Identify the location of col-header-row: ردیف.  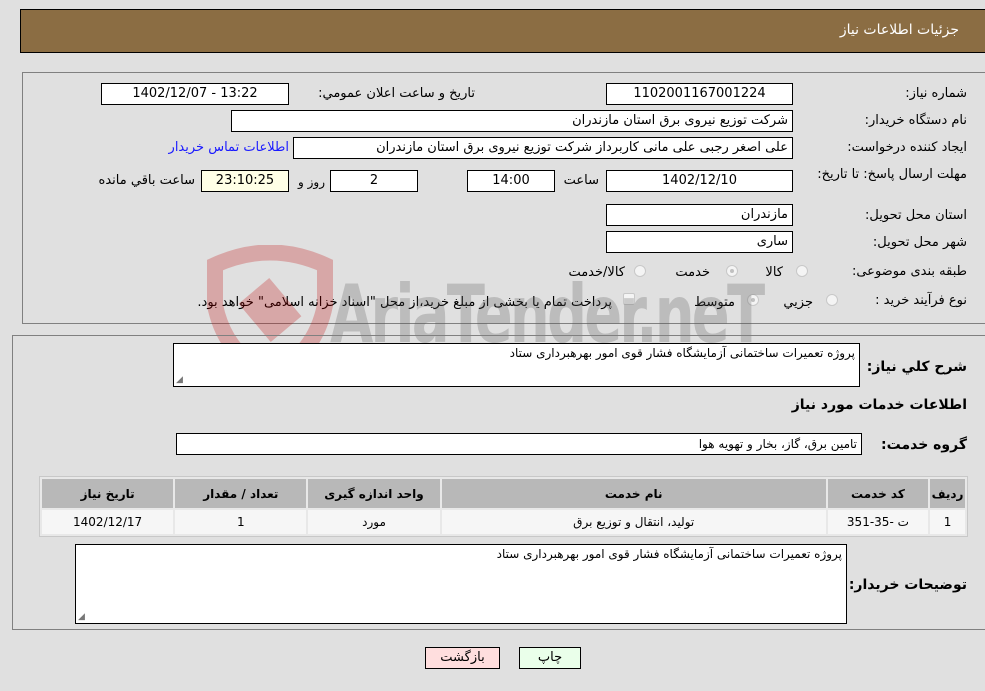
(947, 493).